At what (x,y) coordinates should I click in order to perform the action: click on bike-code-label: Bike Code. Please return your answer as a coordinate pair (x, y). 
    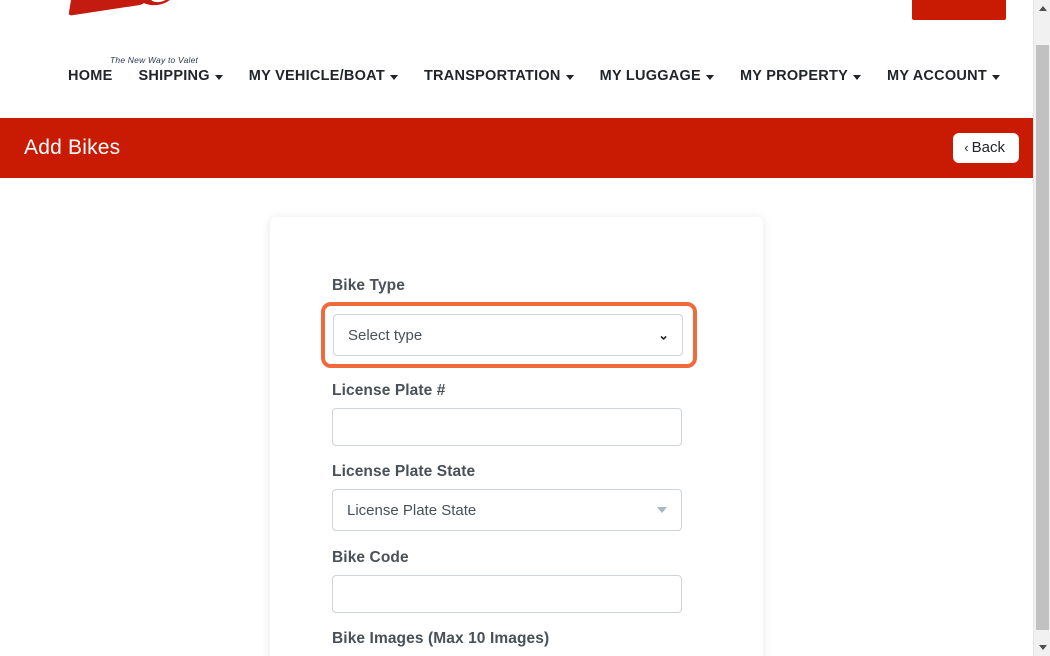
    Looking at the image, I should click on (370, 557).